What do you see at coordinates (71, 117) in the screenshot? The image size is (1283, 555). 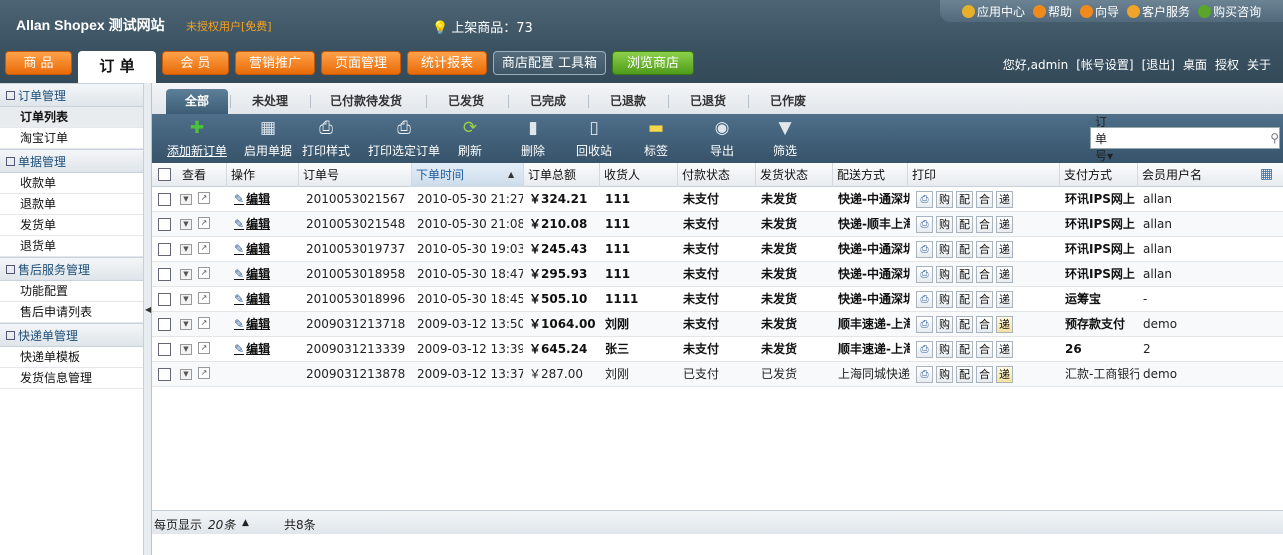 I see `sidebar-item: 订单列表` at bounding box center [71, 117].